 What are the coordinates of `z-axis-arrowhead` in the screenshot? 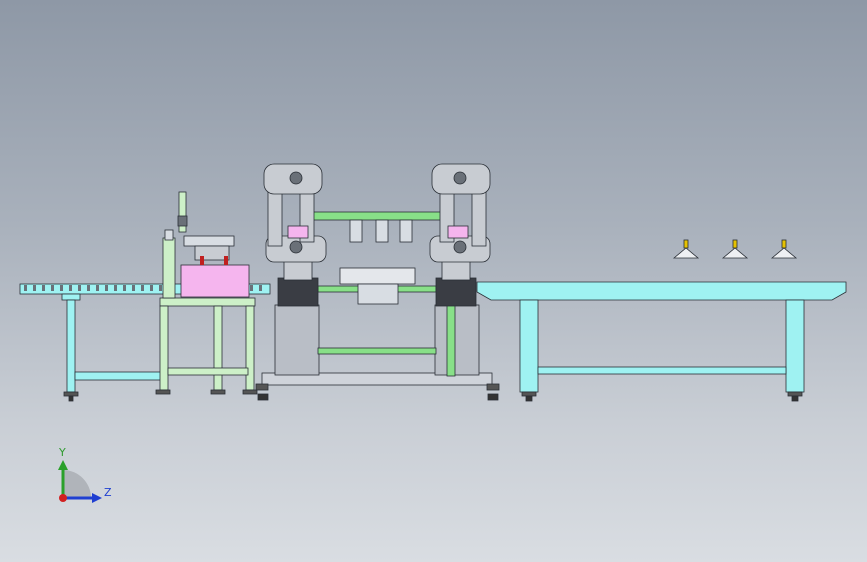 It's located at (97, 498).